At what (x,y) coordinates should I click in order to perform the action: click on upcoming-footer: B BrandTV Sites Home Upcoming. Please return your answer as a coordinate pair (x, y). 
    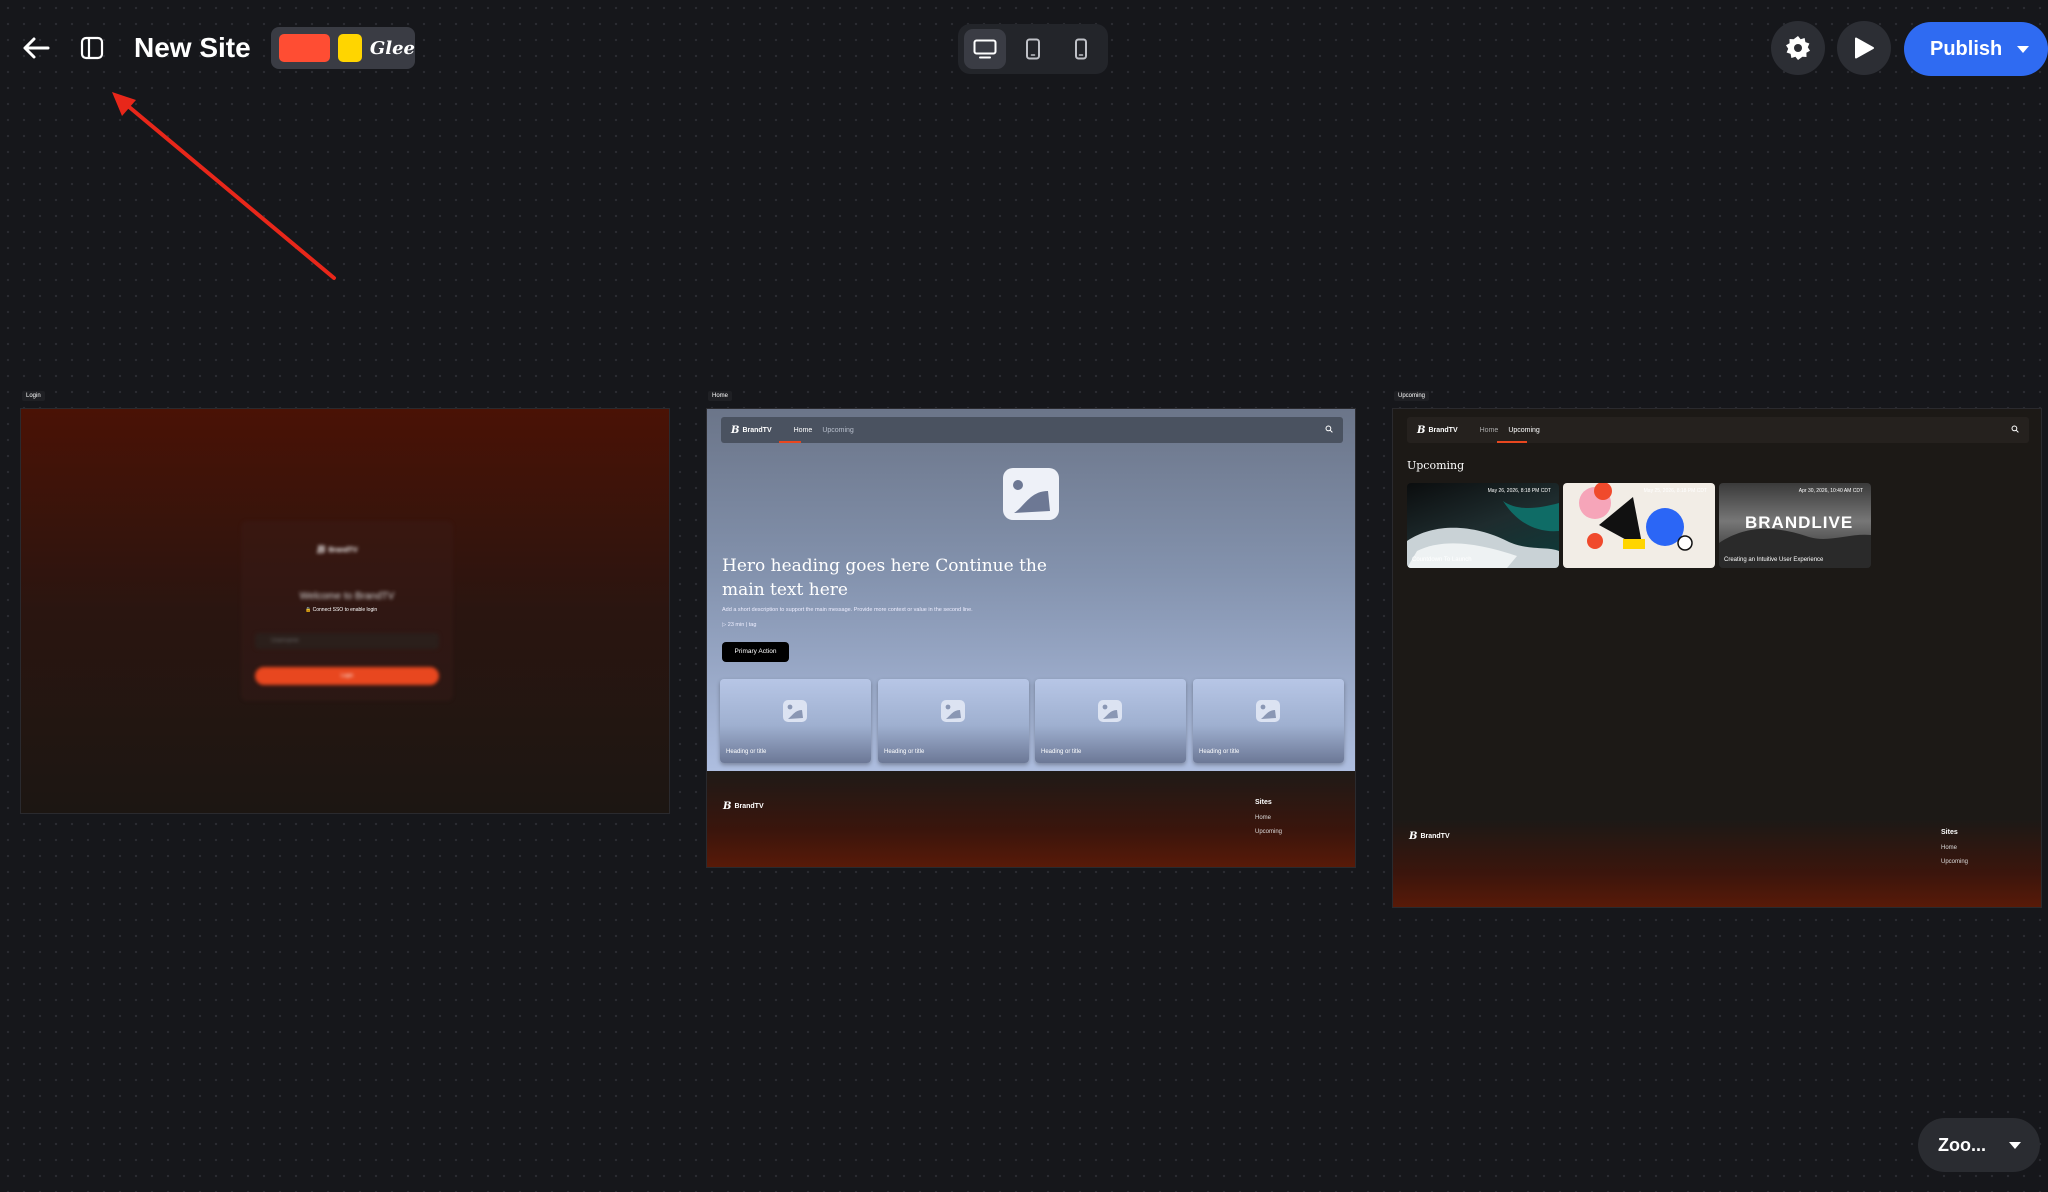
    Looking at the image, I should click on (1717, 863).